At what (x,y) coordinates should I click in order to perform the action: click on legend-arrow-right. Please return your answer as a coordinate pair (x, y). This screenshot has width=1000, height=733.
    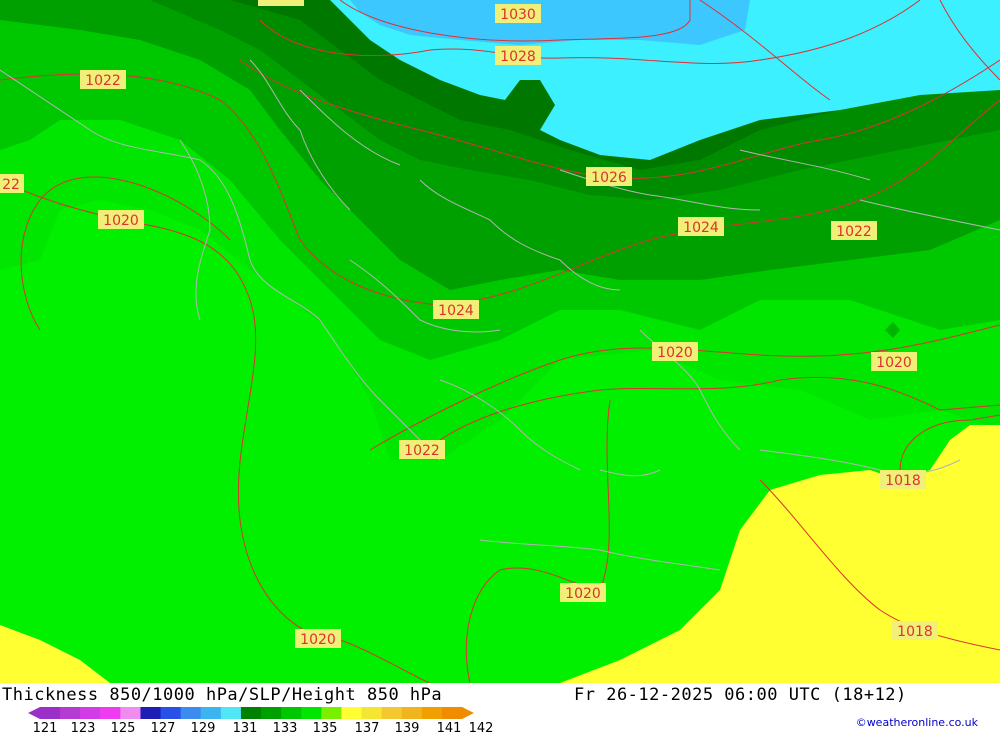
    Looking at the image, I should click on (468, 713).